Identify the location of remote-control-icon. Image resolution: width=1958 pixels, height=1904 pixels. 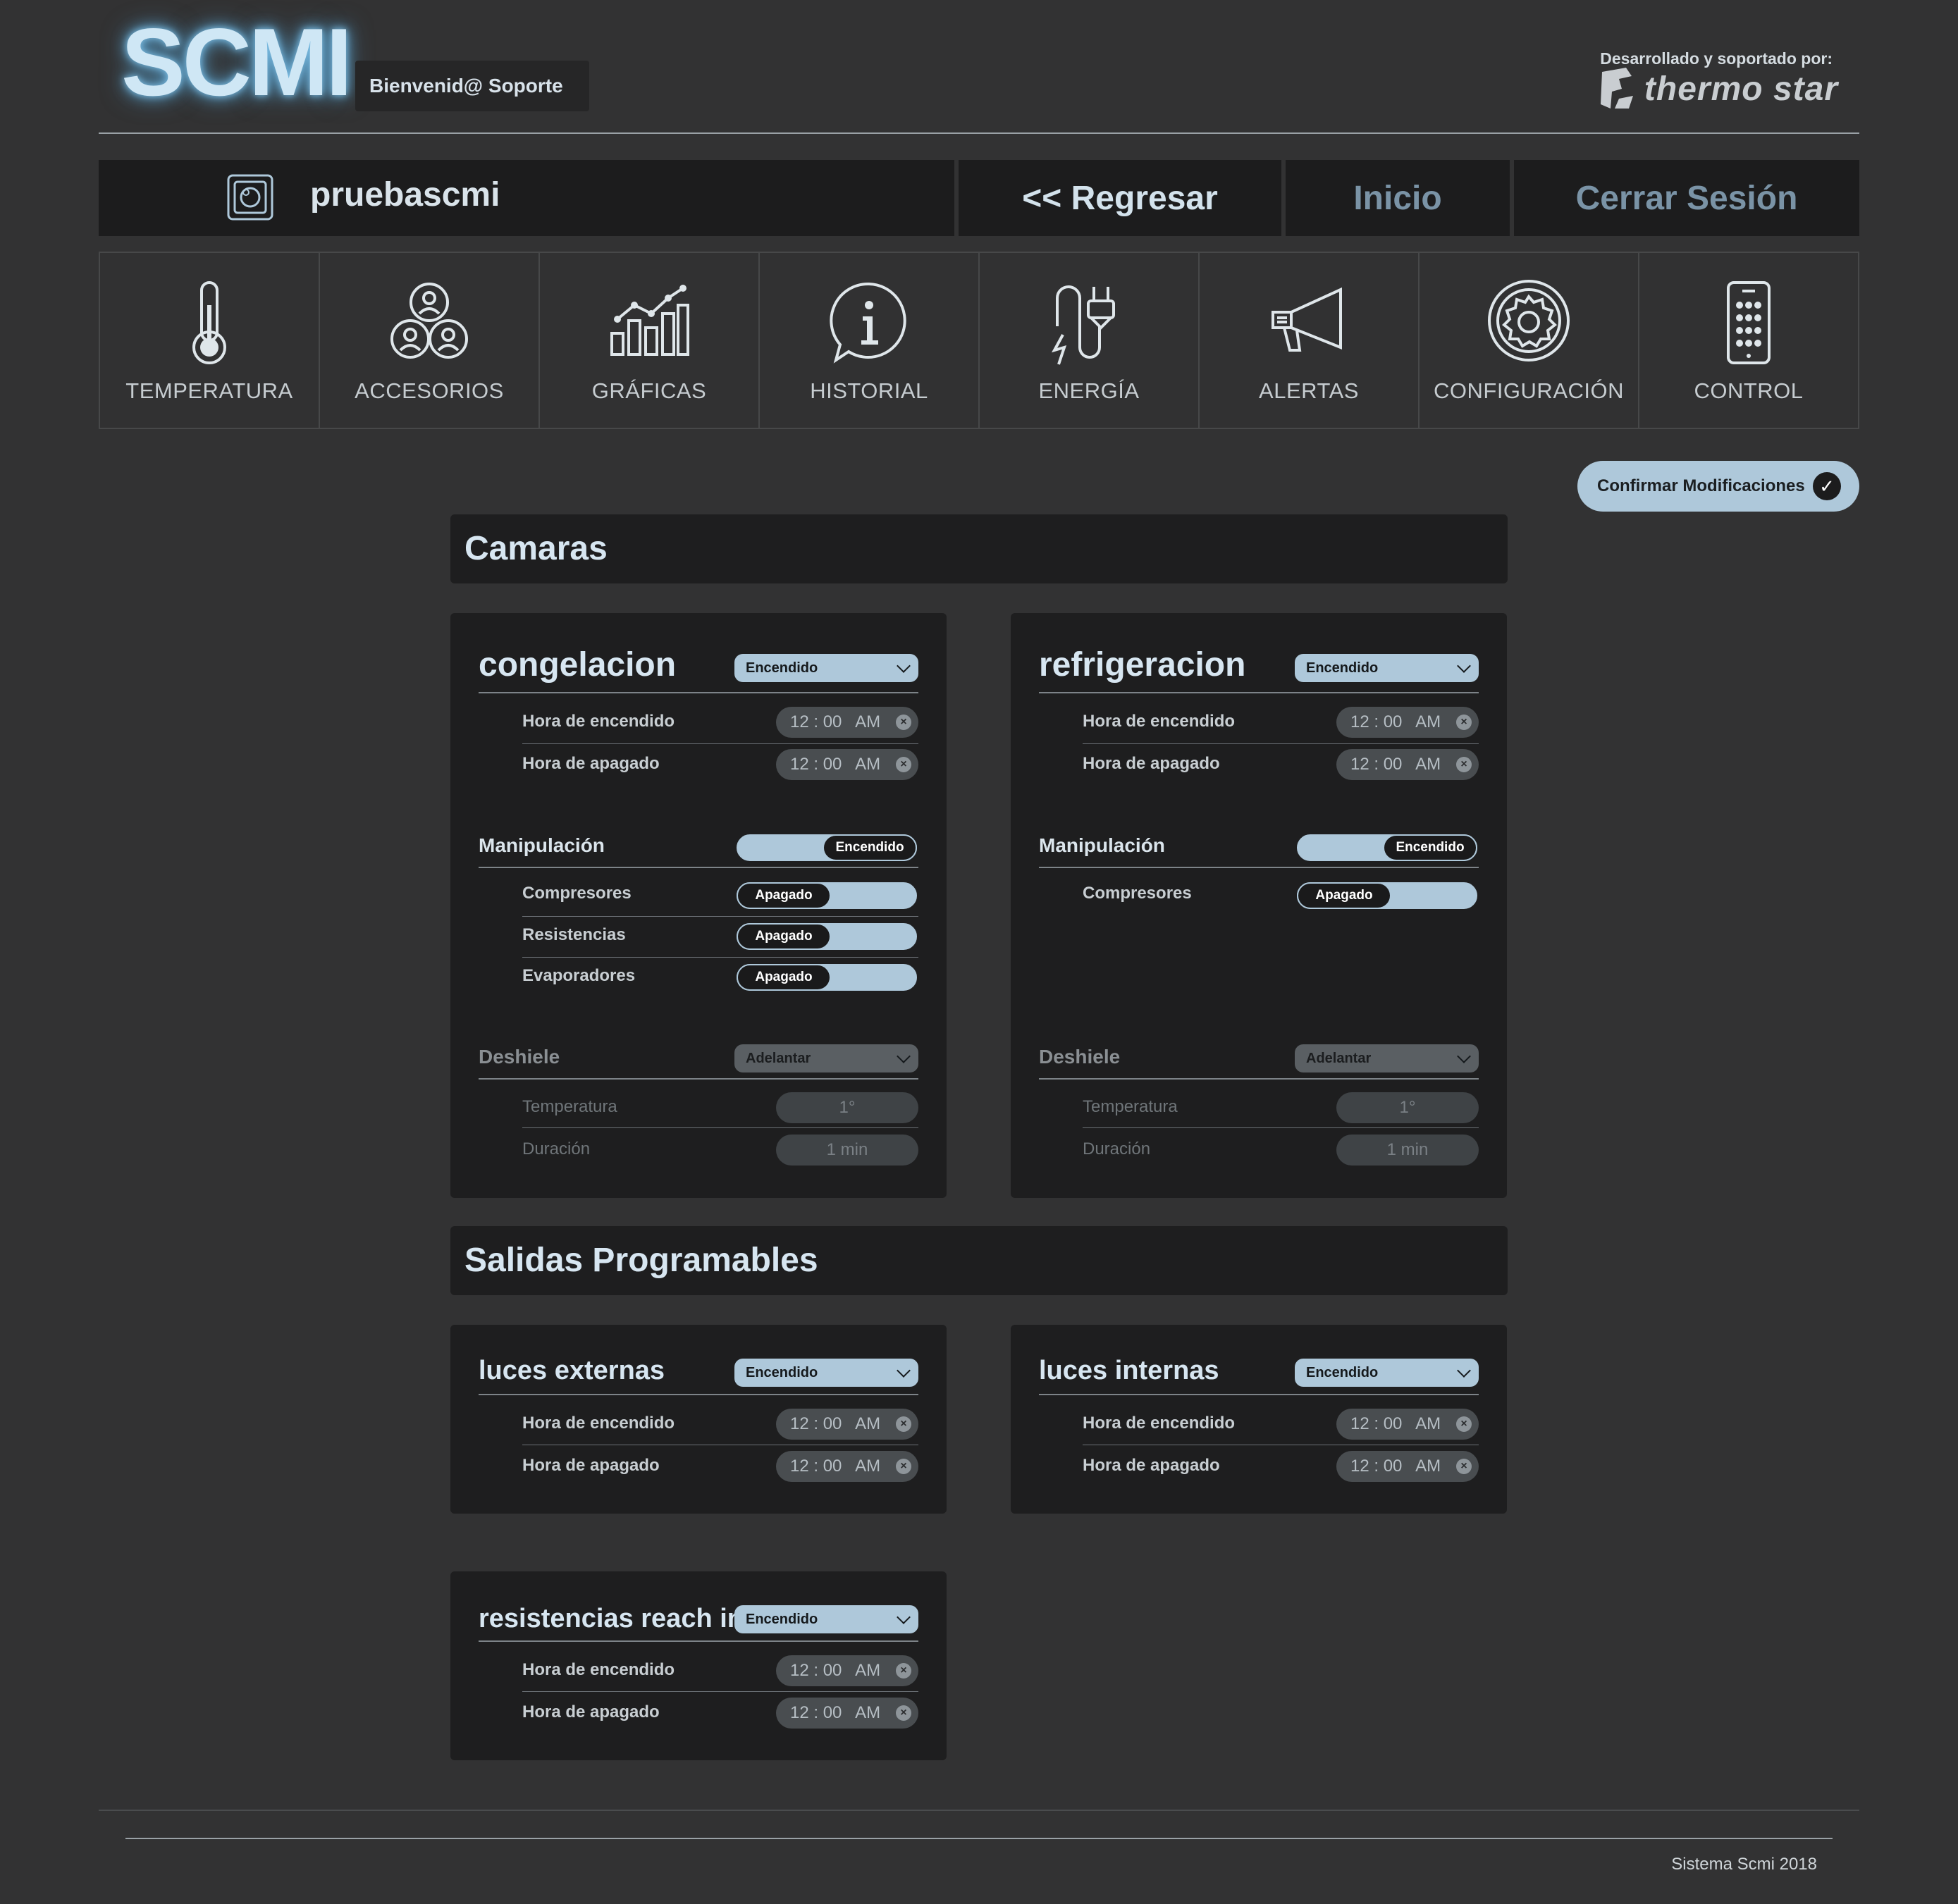
(1749, 322).